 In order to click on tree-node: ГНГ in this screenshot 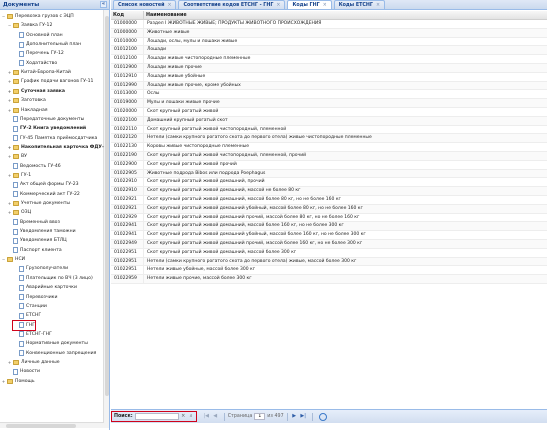, I will do `click(24, 325)`.